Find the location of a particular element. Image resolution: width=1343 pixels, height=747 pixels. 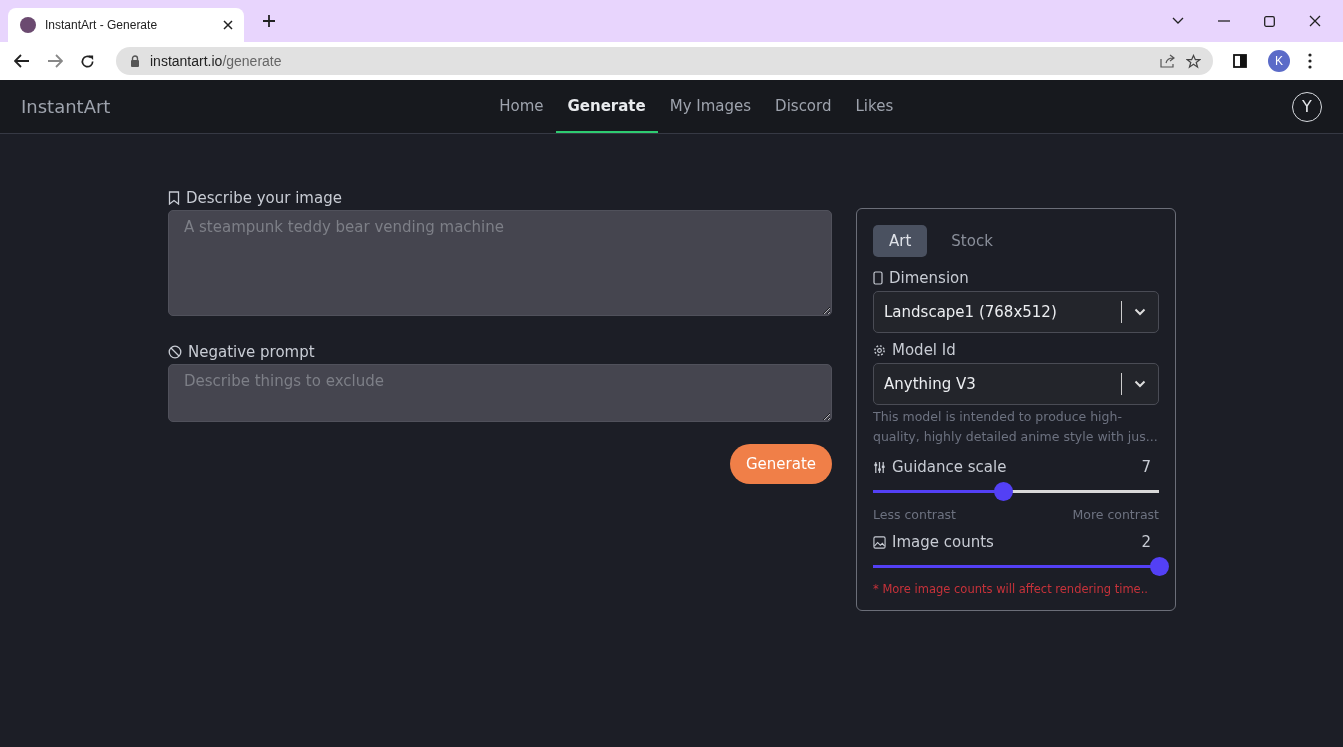

negative-prompt-field: Describe things to exclude is located at coordinates (500, 393).